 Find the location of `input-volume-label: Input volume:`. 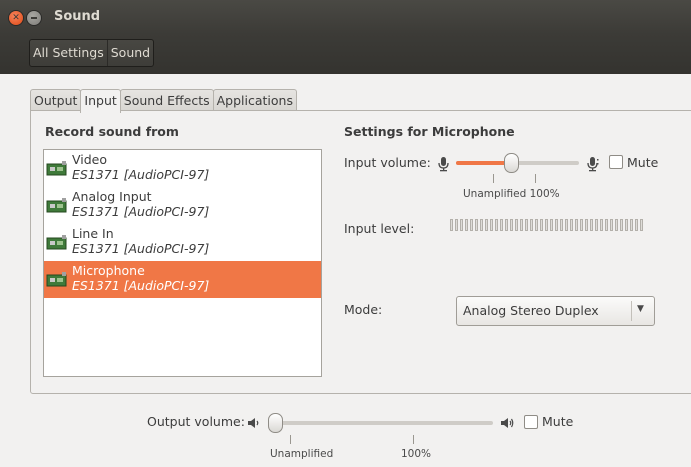

input-volume-label: Input volume: is located at coordinates (387, 162).